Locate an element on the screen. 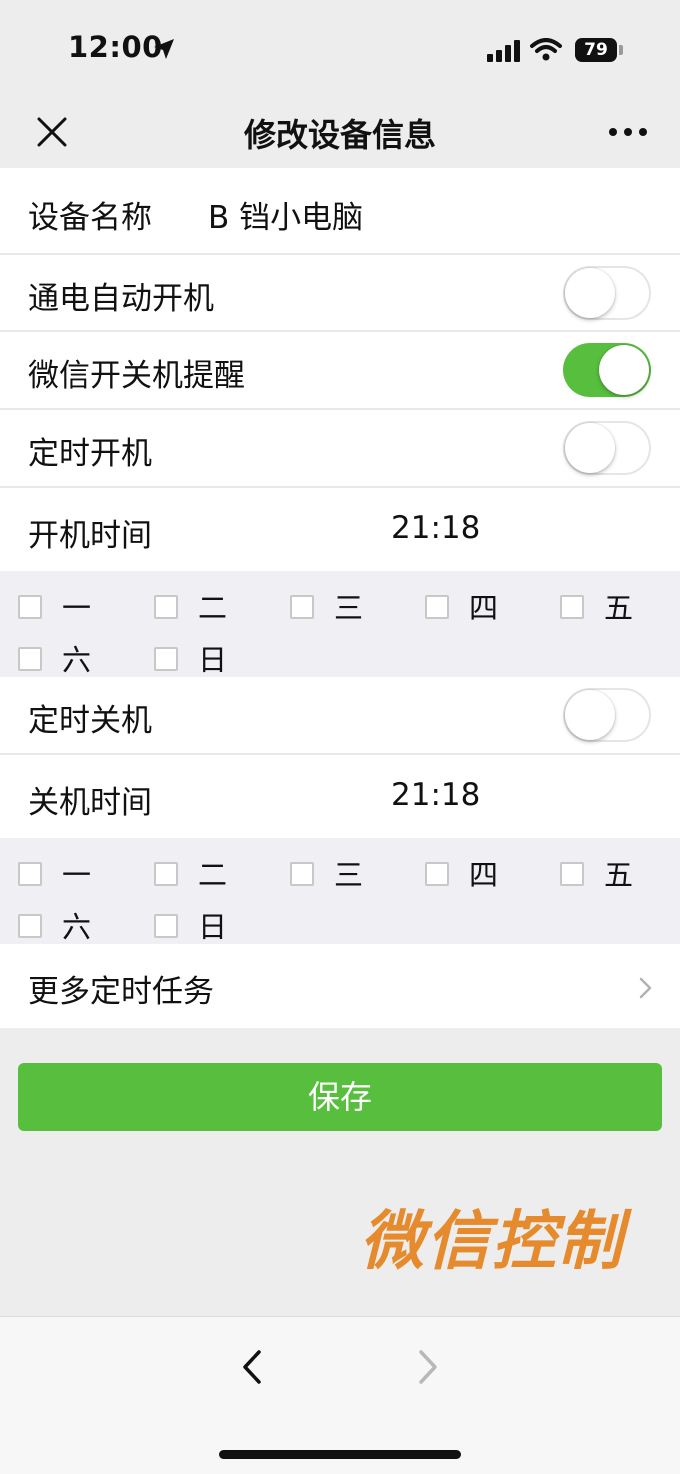 This screenshot has width=680, height=1474. auto-power-on-toggle is located at coordinates (607, 293).